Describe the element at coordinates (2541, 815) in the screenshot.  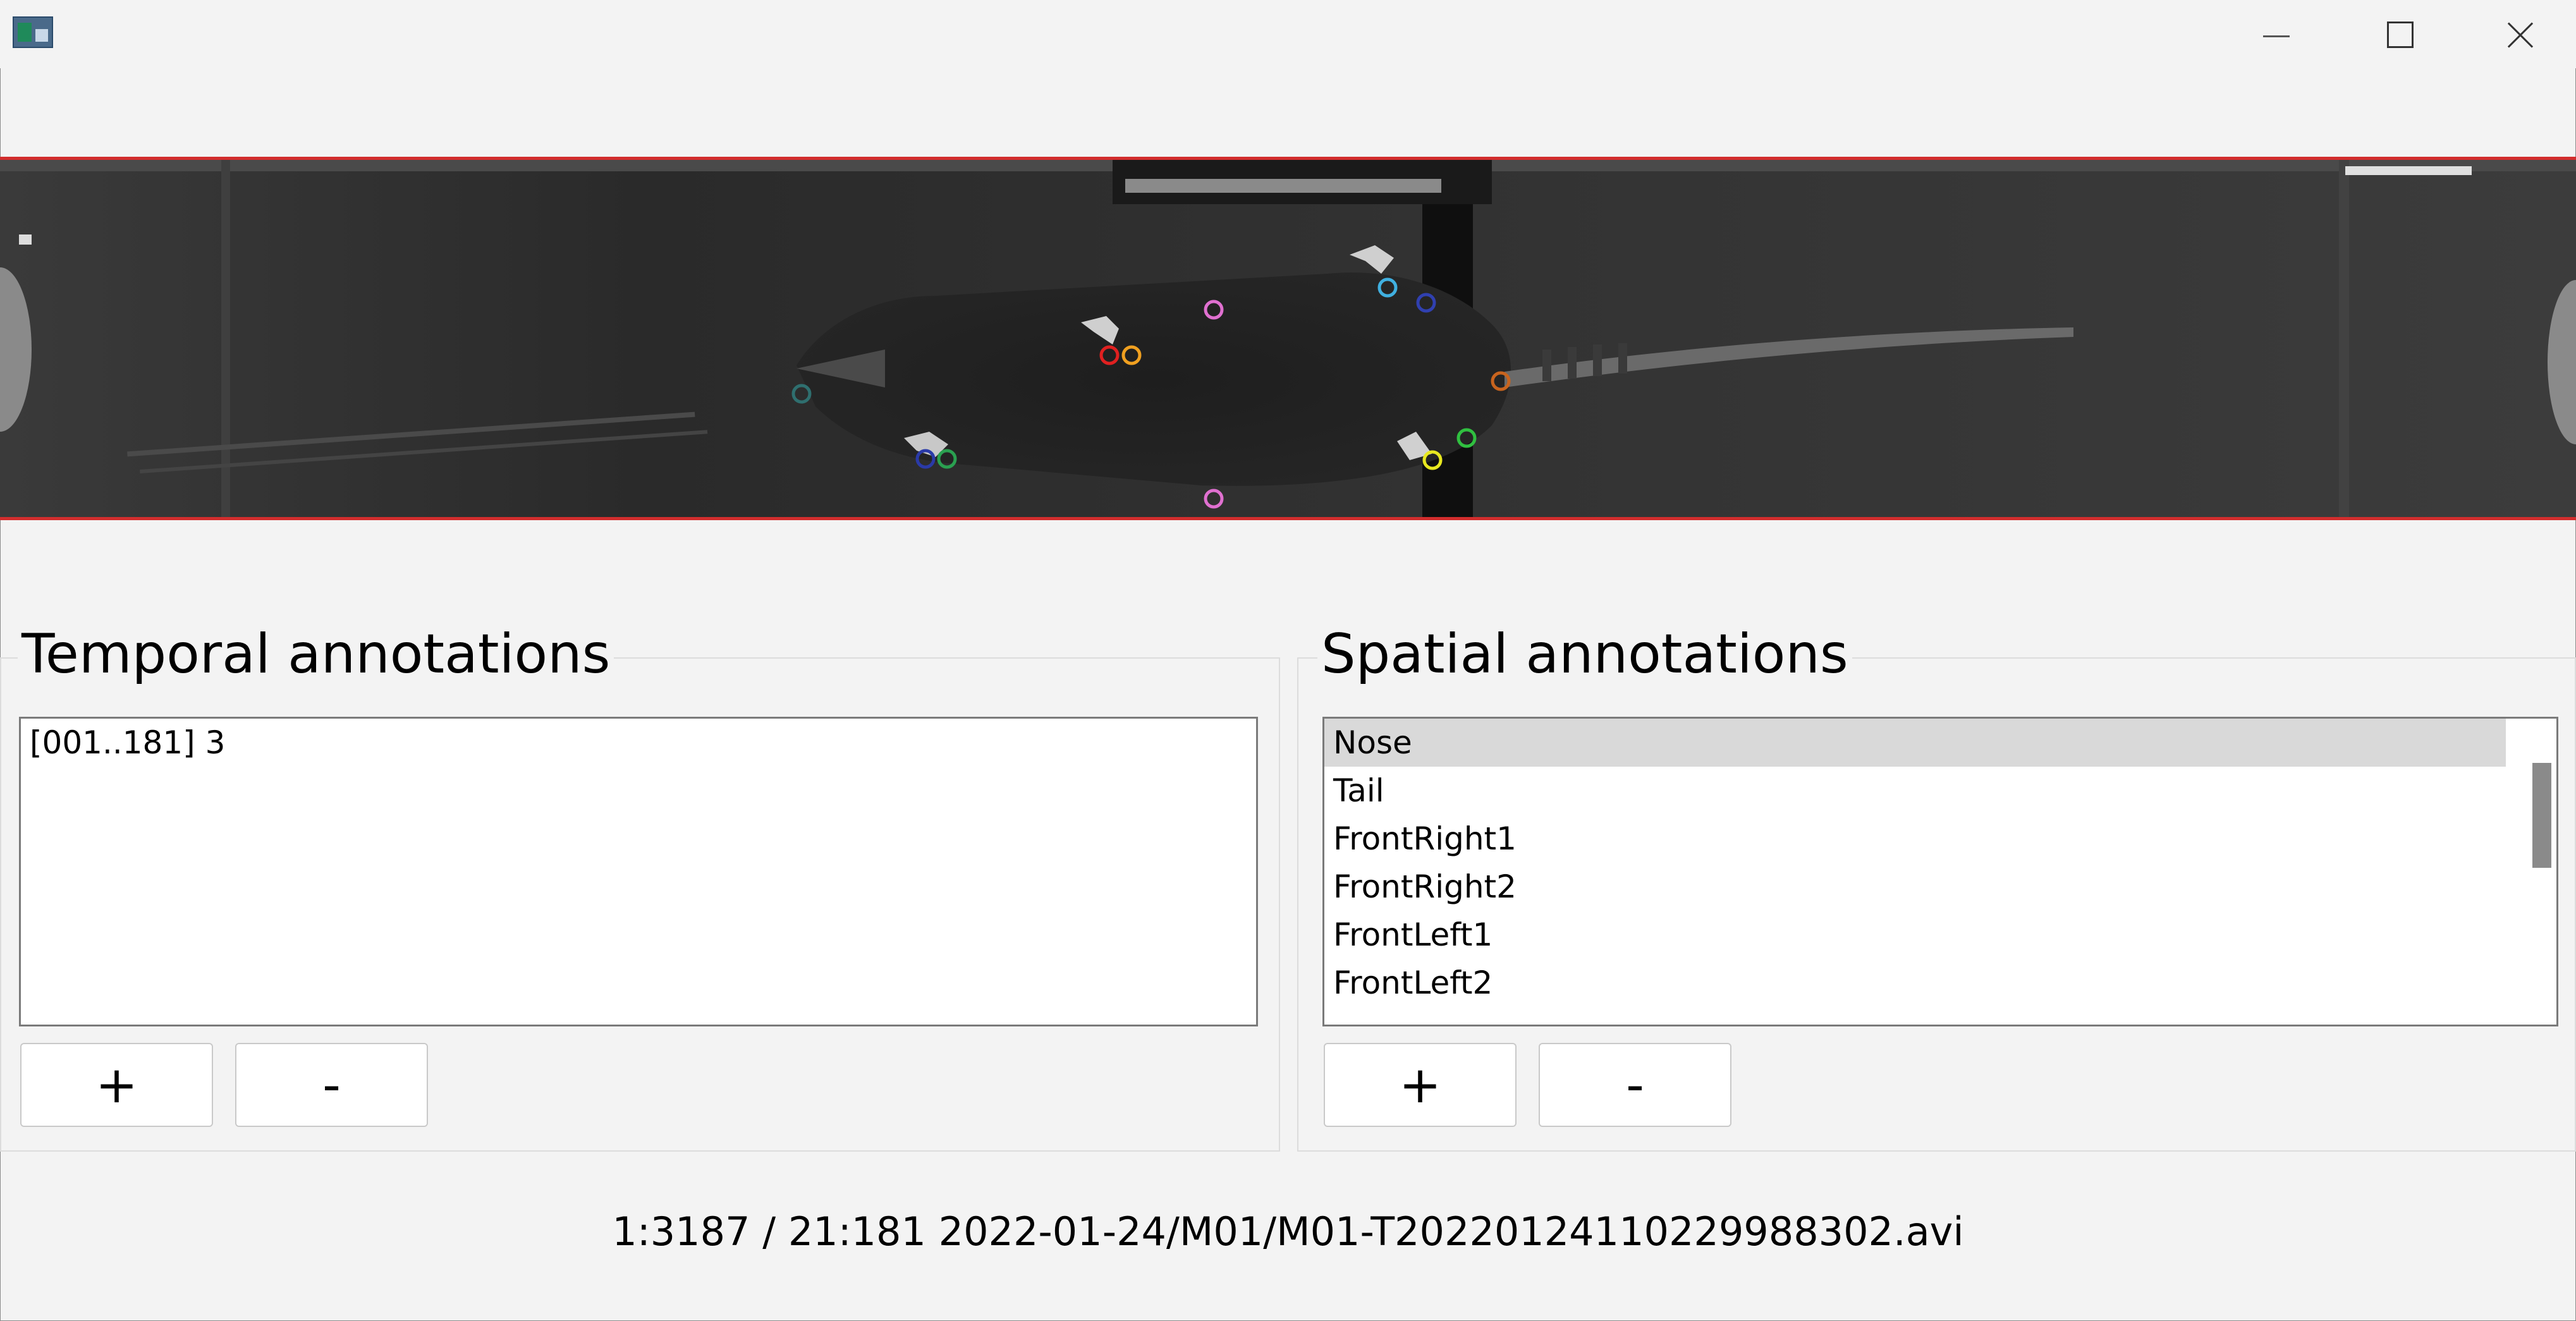
I see `list-scrollbar` at that location.